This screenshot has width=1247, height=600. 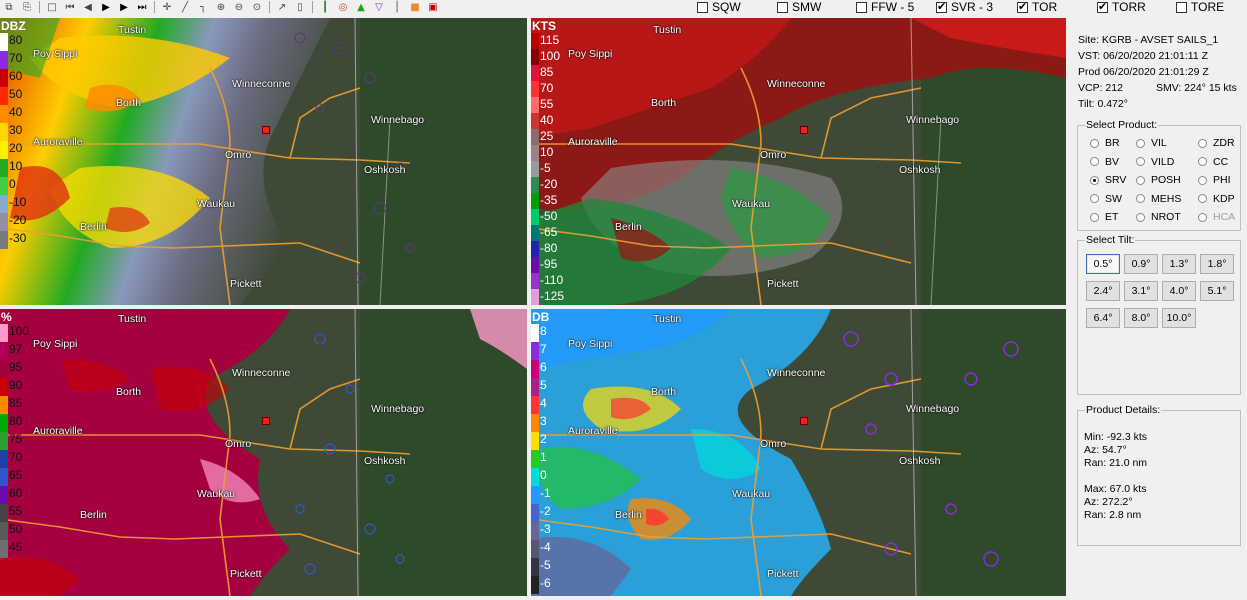 I want to click on product-radio-phi: PHI, so click(x=1214, y=180).